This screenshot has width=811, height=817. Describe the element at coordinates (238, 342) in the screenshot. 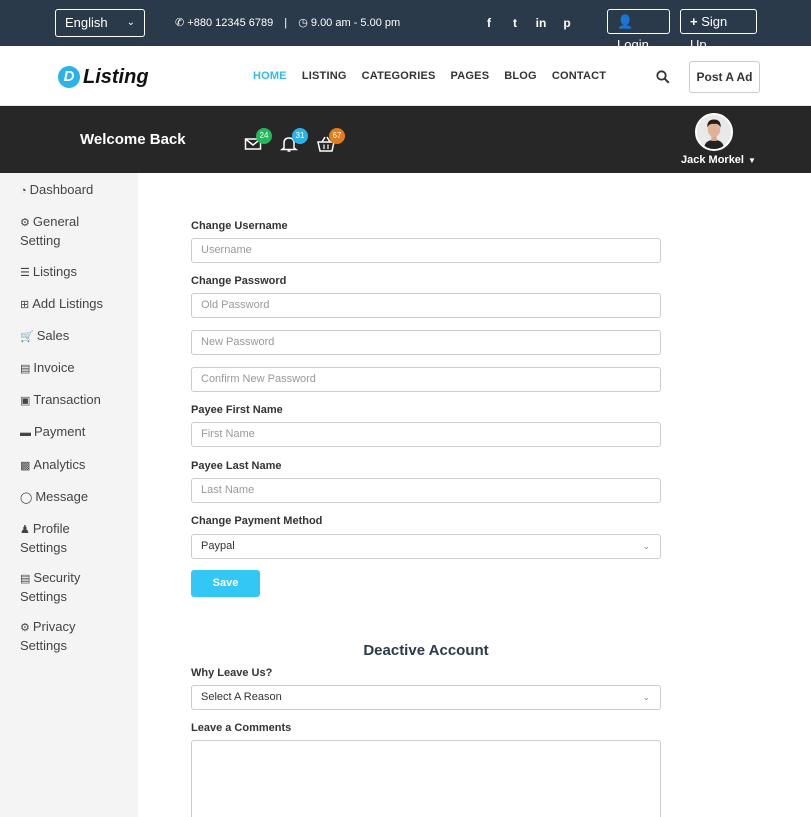

I see `new-password-placeholder: New Password` at that location.